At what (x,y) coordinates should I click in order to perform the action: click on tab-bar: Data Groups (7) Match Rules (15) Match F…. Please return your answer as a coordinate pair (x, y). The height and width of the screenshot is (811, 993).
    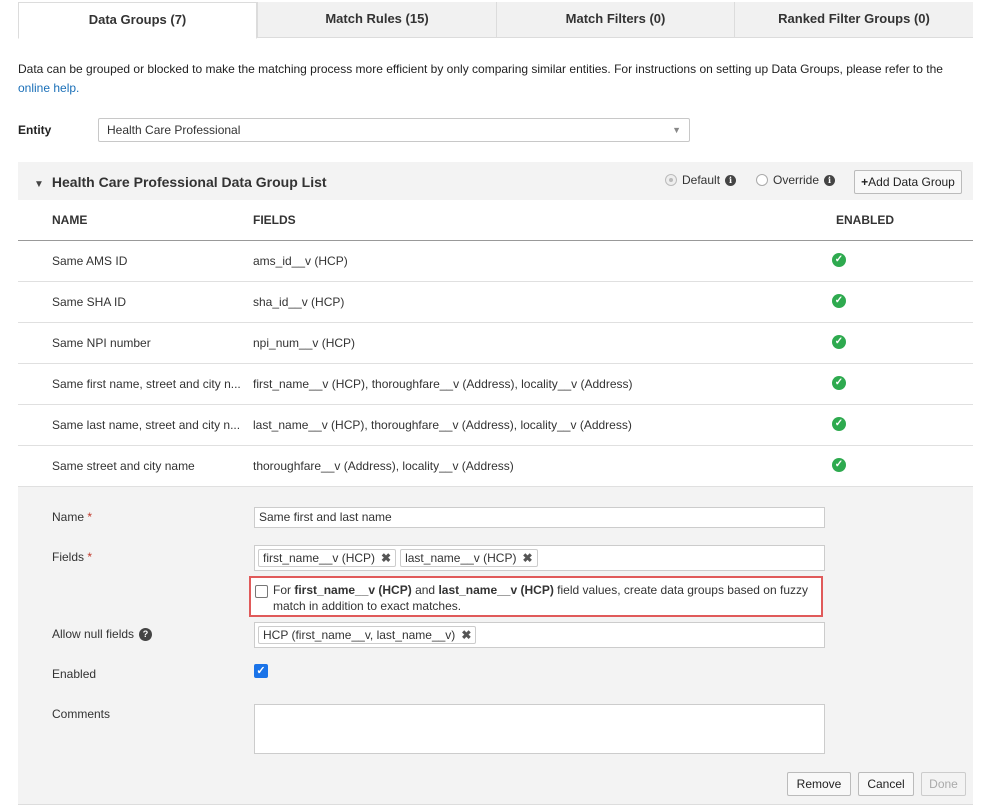
    Looking at the image, I should click on (495, 20).